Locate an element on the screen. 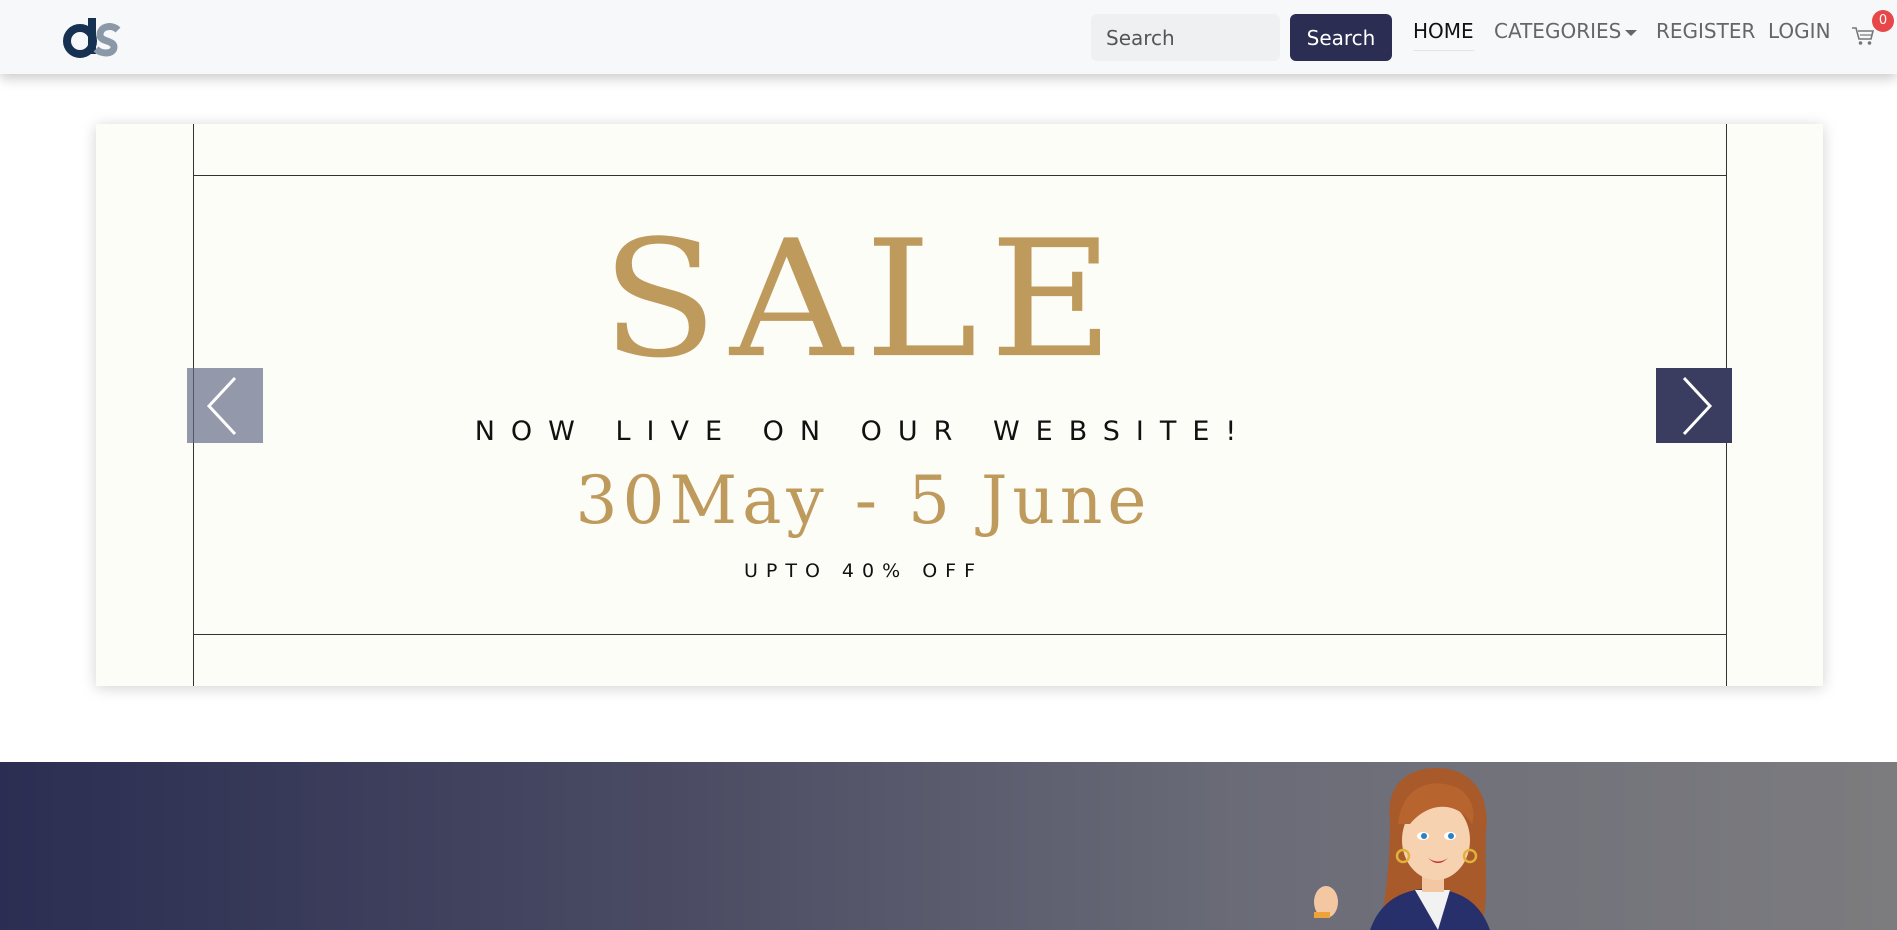  nav-categories-dropdown: CATEGORIES is located at coordinates (1566, 35).